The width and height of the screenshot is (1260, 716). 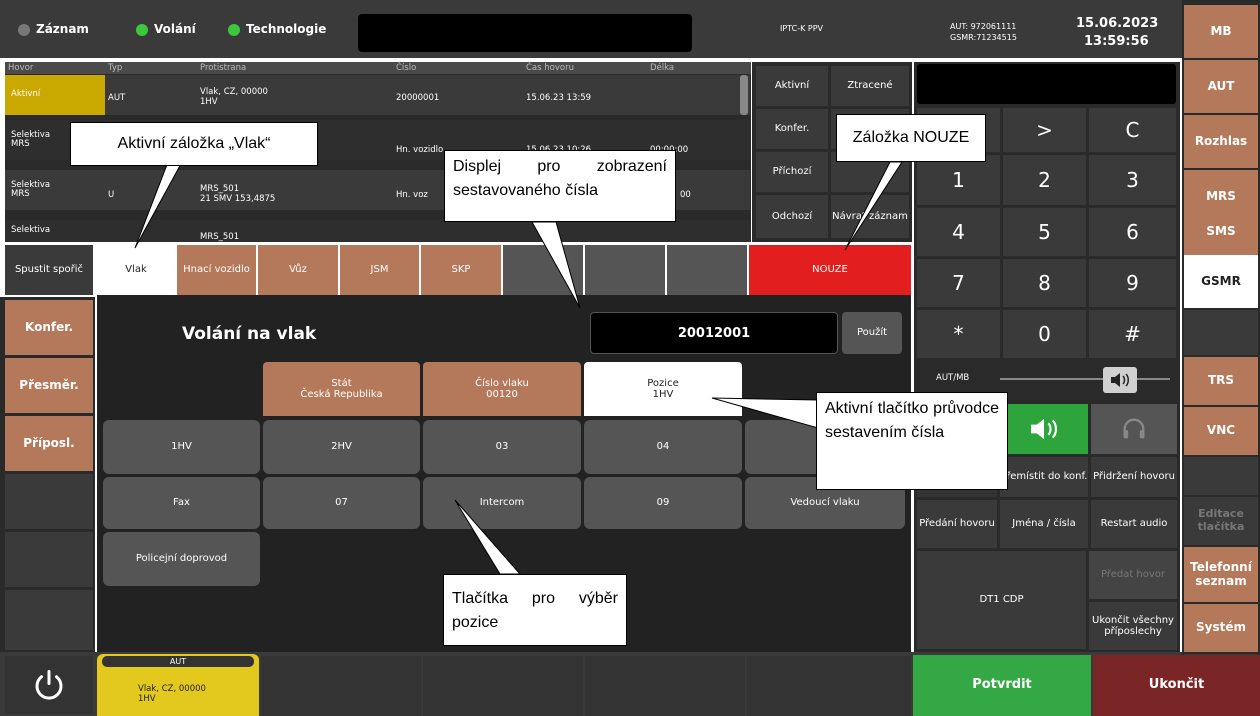 What do you see at coordinates (158, 205) in the screenshot?
I see `arrow-vlak` at bounding box center [158, 205].